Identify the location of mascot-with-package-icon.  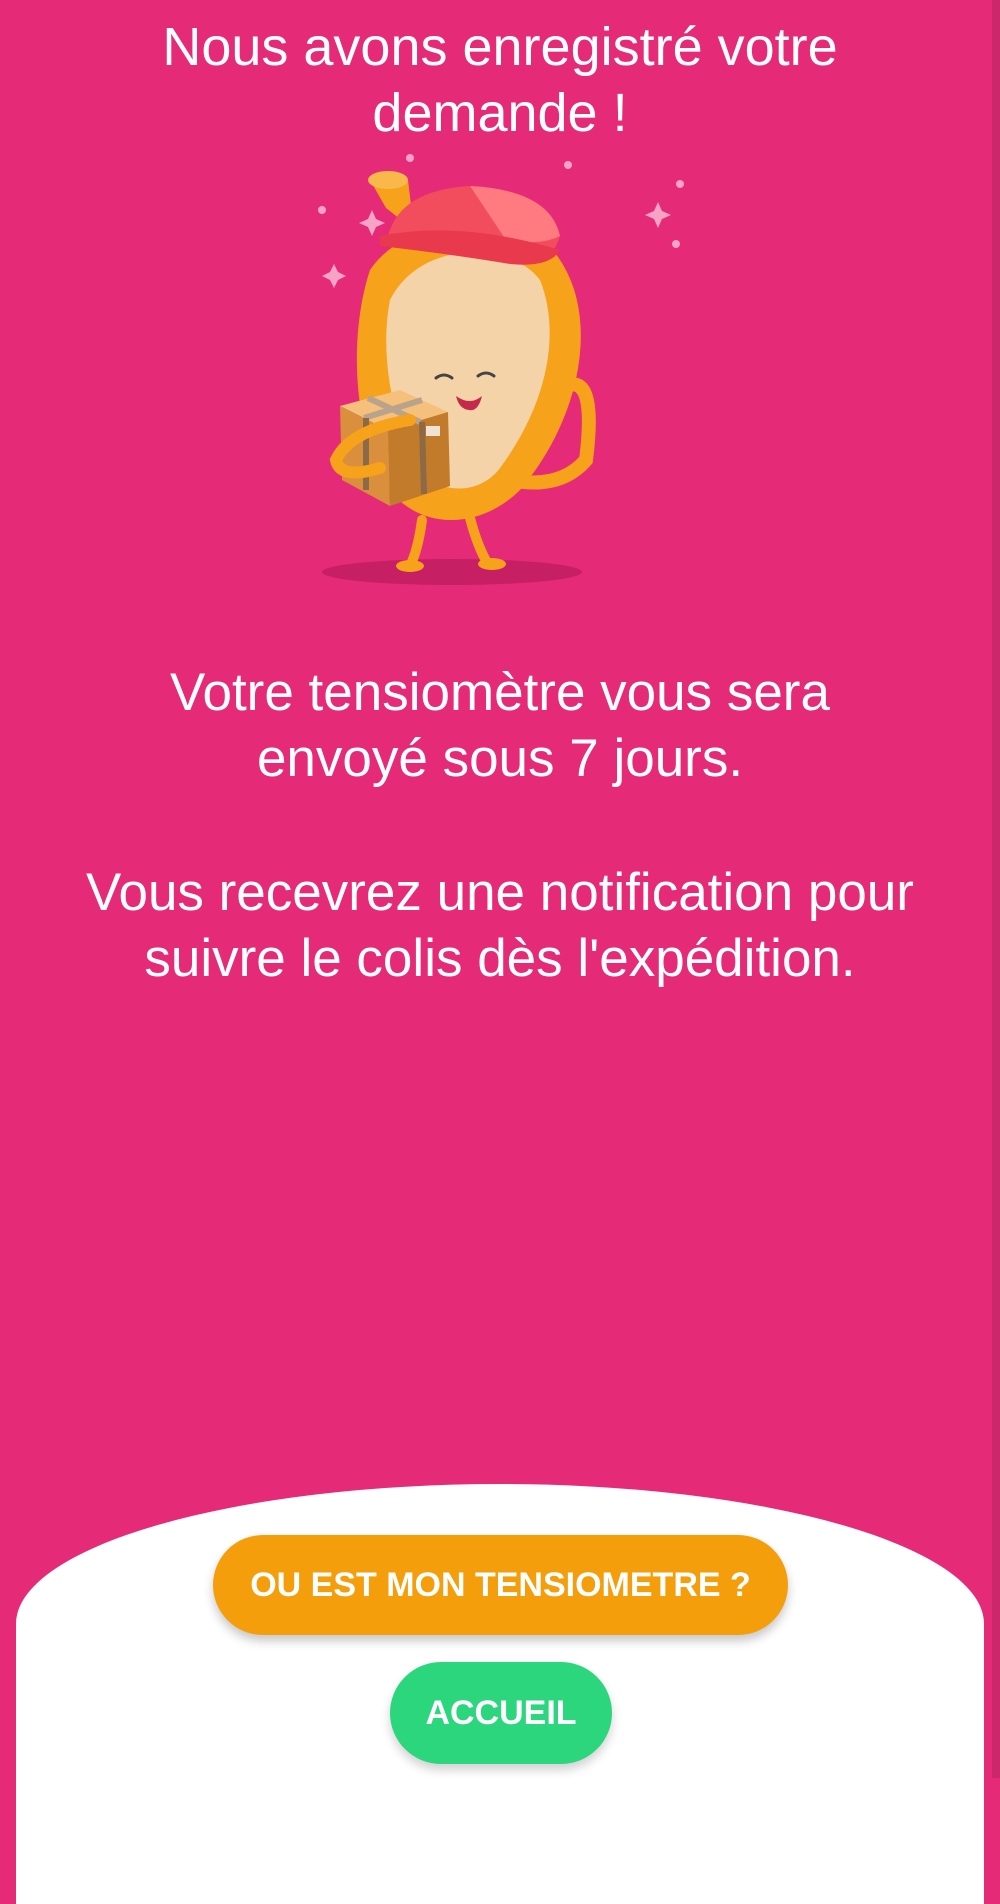
(501, 369).